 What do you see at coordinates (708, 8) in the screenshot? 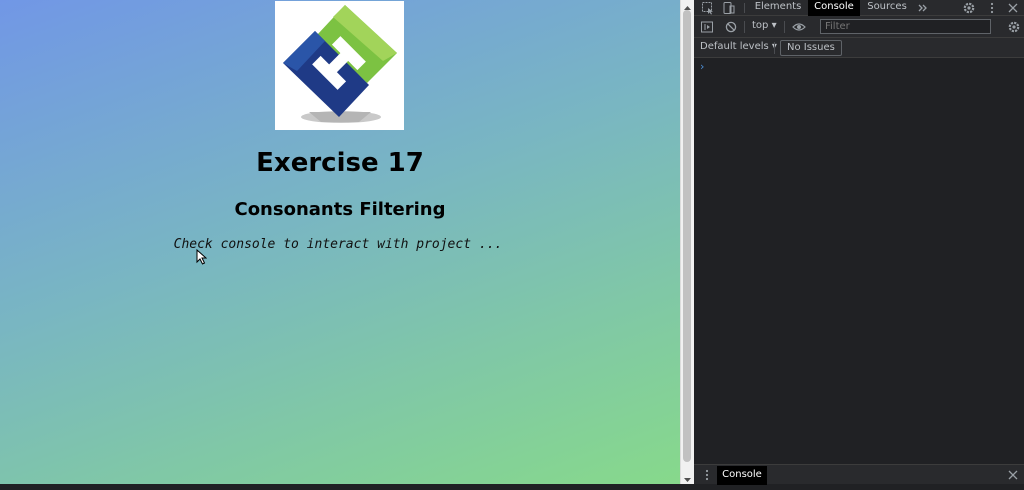
I see `inspect-icon` at bounding box center [708, 8].